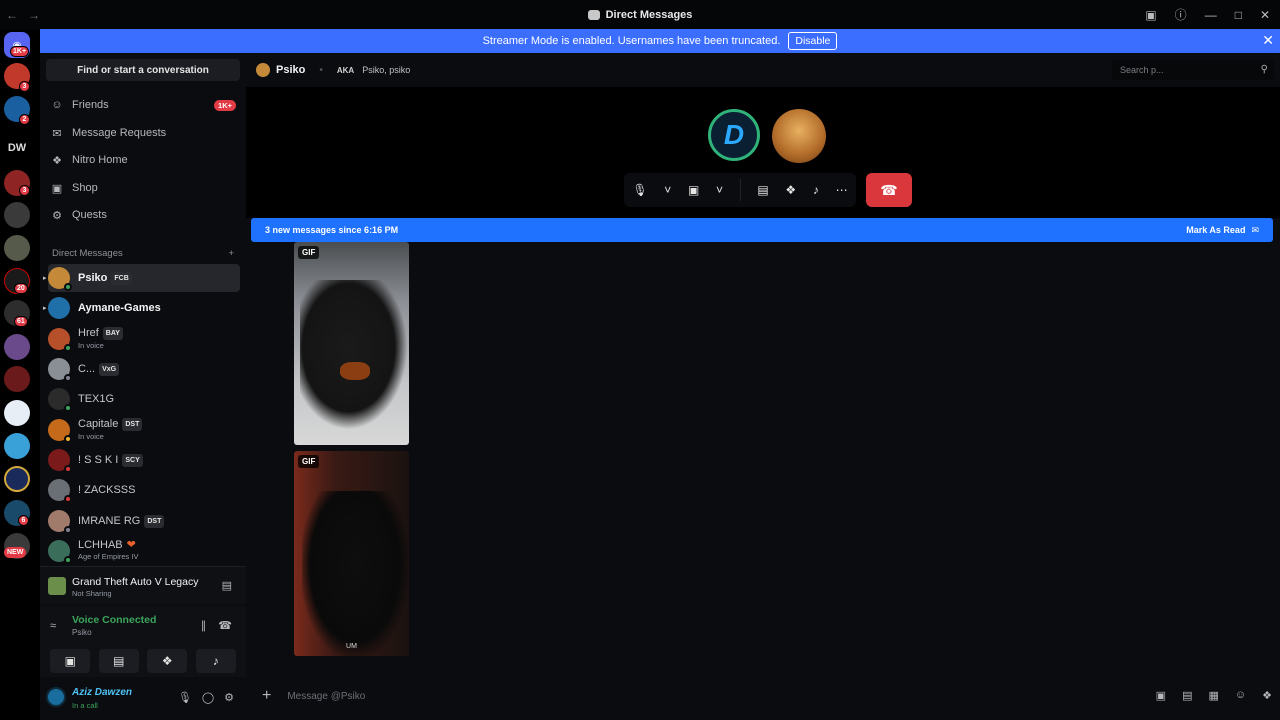 This screenshot has height=720, width=1280. What do you see at coordinates (34, 15) in the screenshot?
I see `forward-arrow-icon: →` at bounding box center [34, 15].